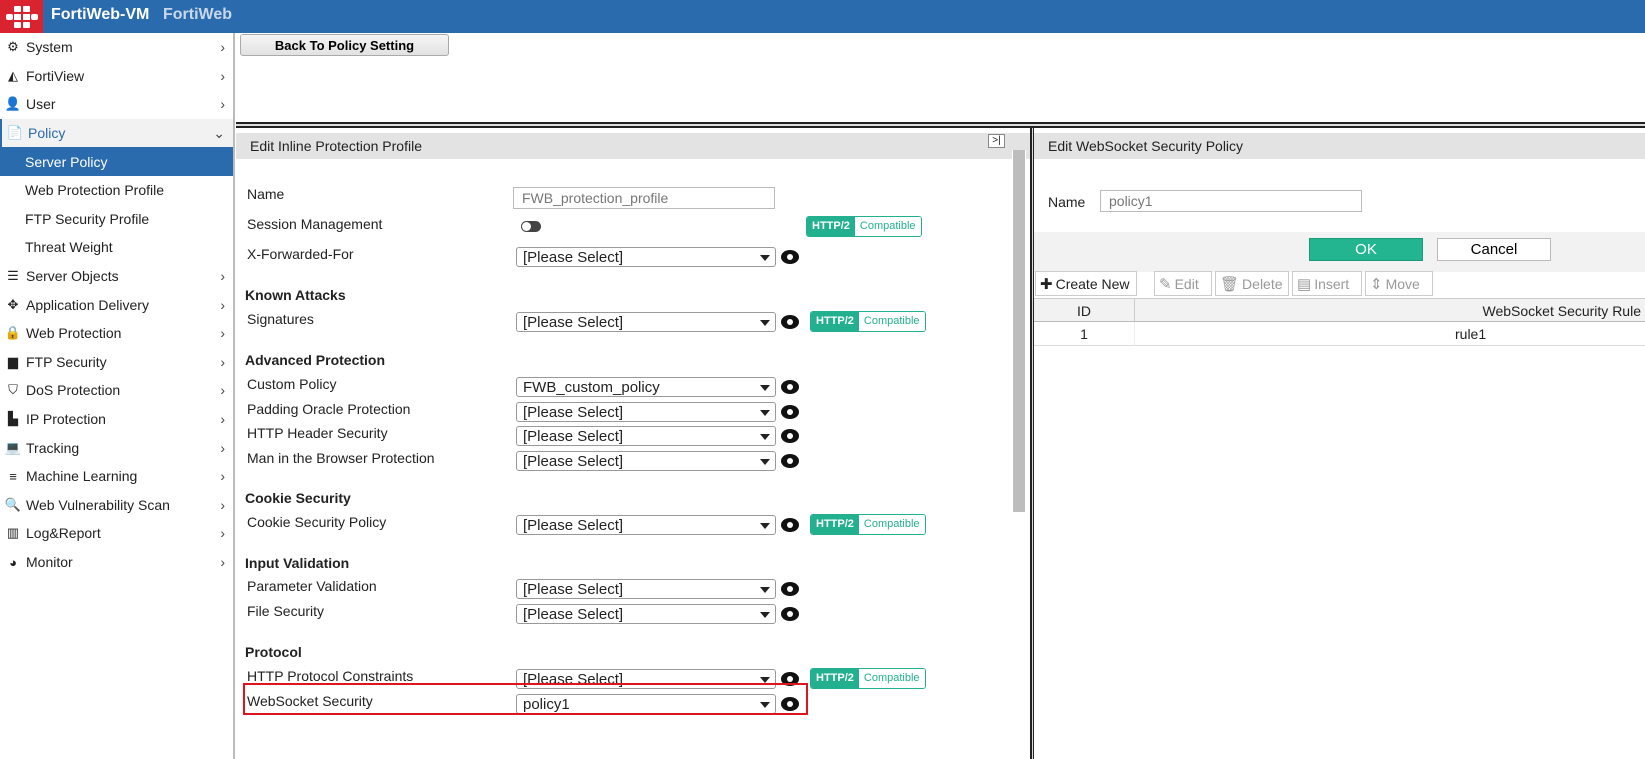  Describe the element at coordinates (1084, 310) in the screenshot. I see `column-header-id: ID` at that location.